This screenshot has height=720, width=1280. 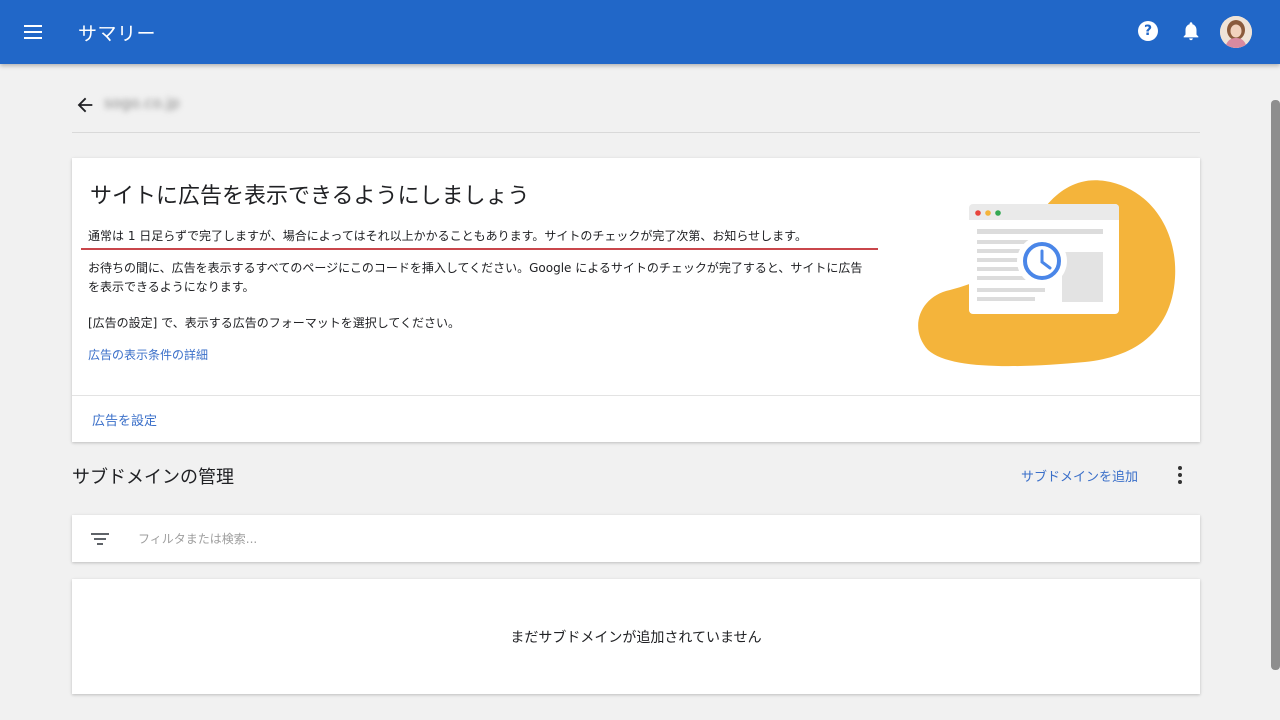 I want to click on ad-conditions-details-link: 広告の表示条件の詳細, so click(x=148, y=354).